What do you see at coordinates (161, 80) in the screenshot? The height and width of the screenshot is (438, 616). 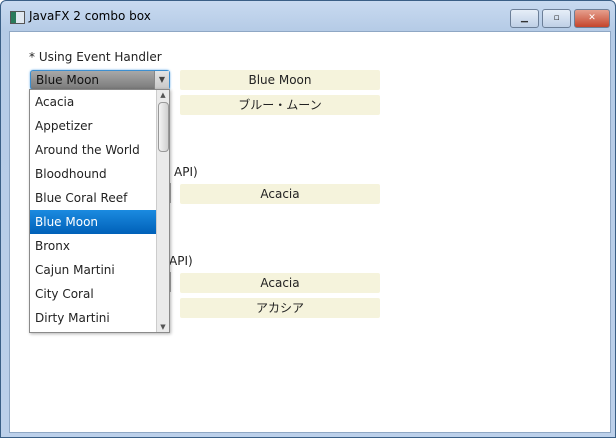 I see `chevron-down-icon: ▼` at bounding box center [161, 80].